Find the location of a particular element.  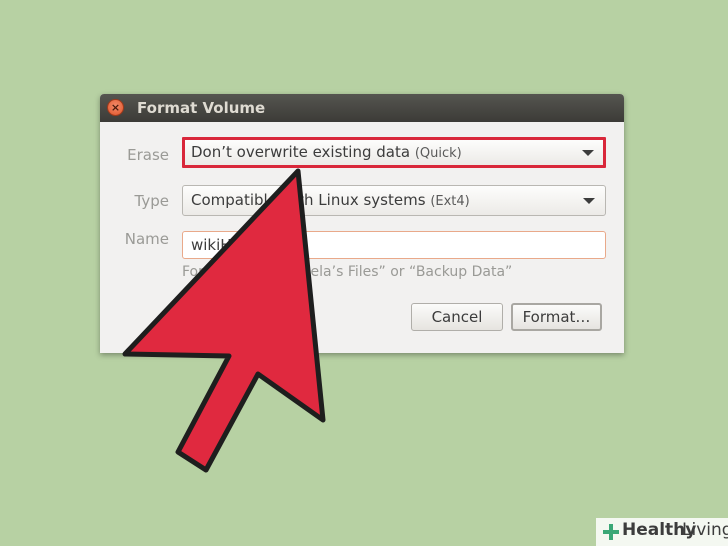

type-label: Type is located at coordinates (151, 201).